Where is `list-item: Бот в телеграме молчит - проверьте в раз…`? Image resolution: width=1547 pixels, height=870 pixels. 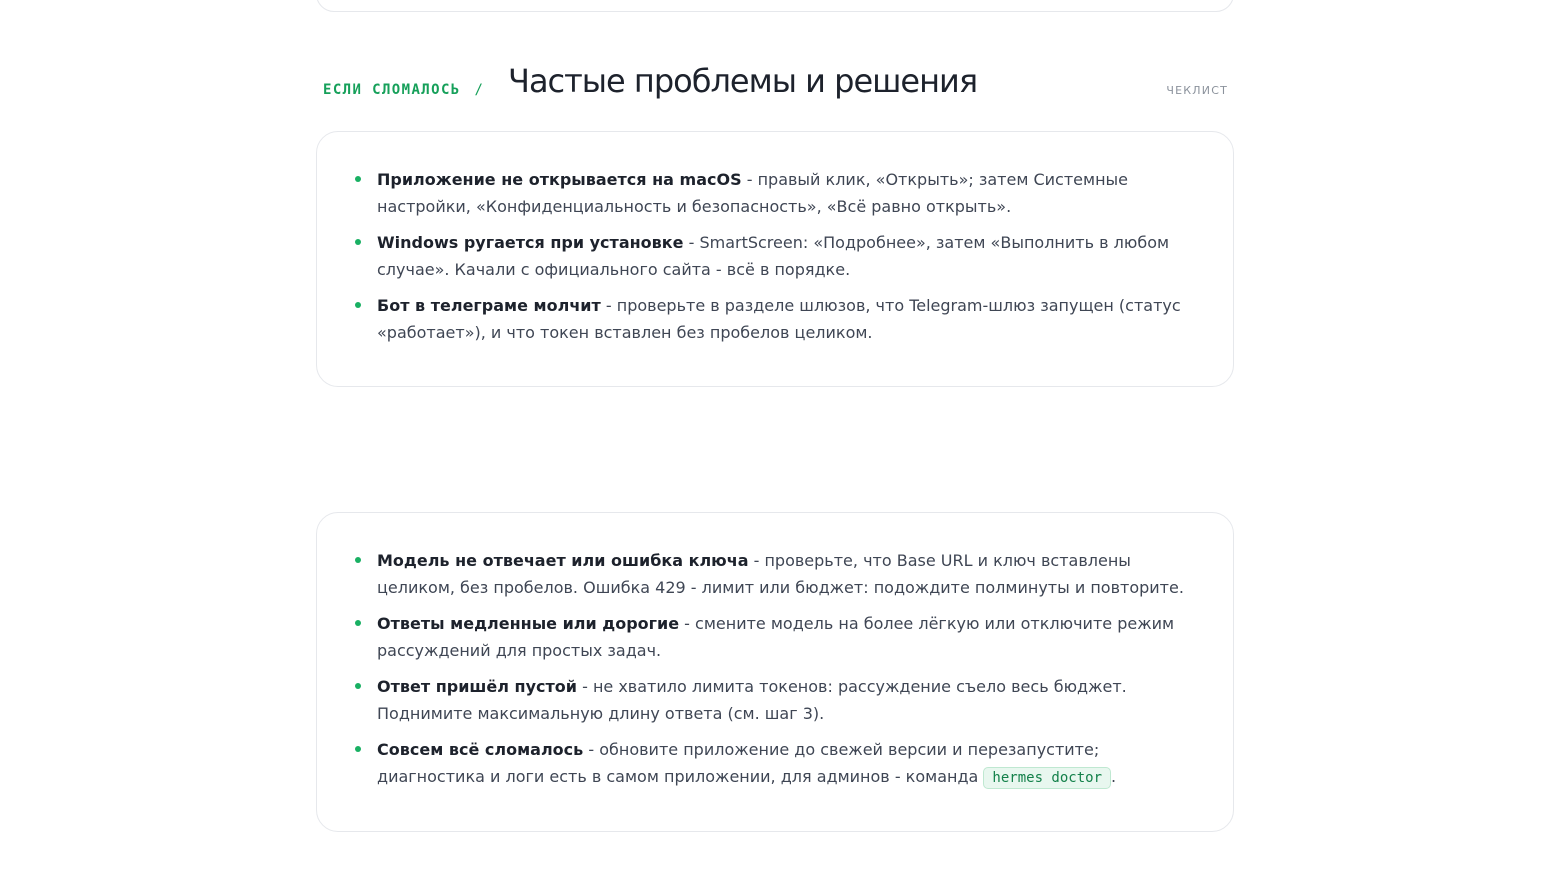 list-item: Бот в телеграме молчит - проверьте в раз… is located at coordinates (774, 319).